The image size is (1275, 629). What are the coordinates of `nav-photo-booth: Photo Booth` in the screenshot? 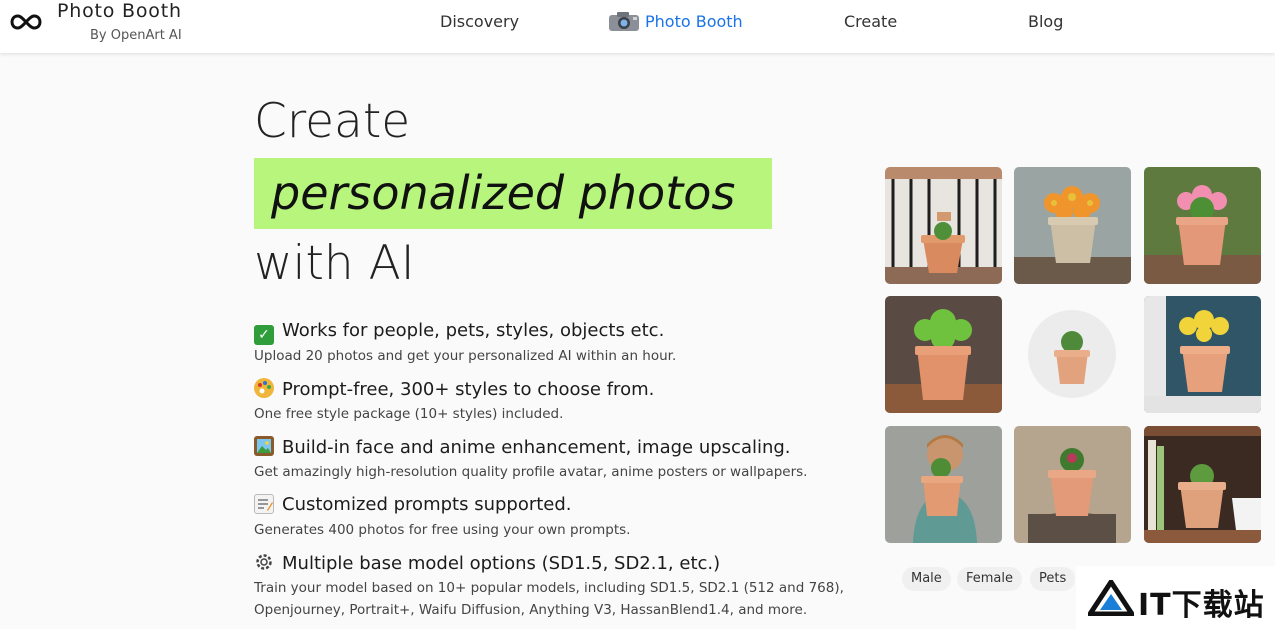 It's located at (694, 21).